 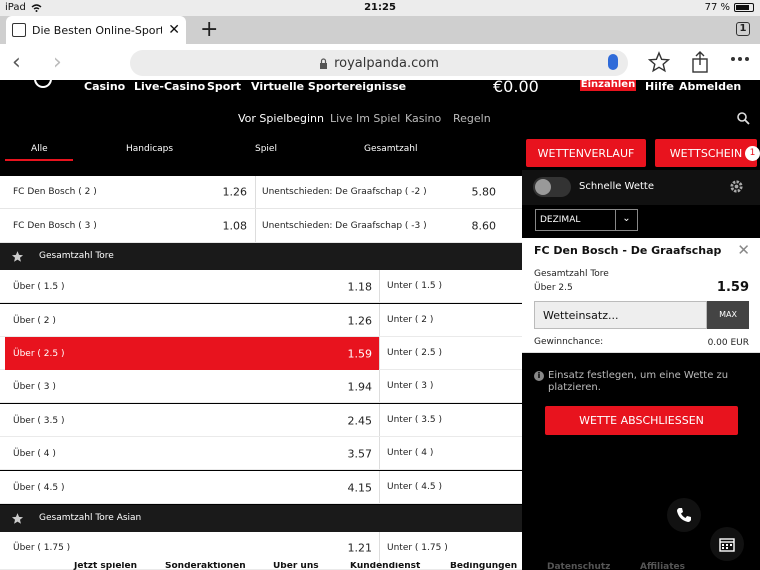 What do you see at coordinates (43, 84) in the screenshot?
I see `panda-logo-icon` at bounding box center [43, 84].